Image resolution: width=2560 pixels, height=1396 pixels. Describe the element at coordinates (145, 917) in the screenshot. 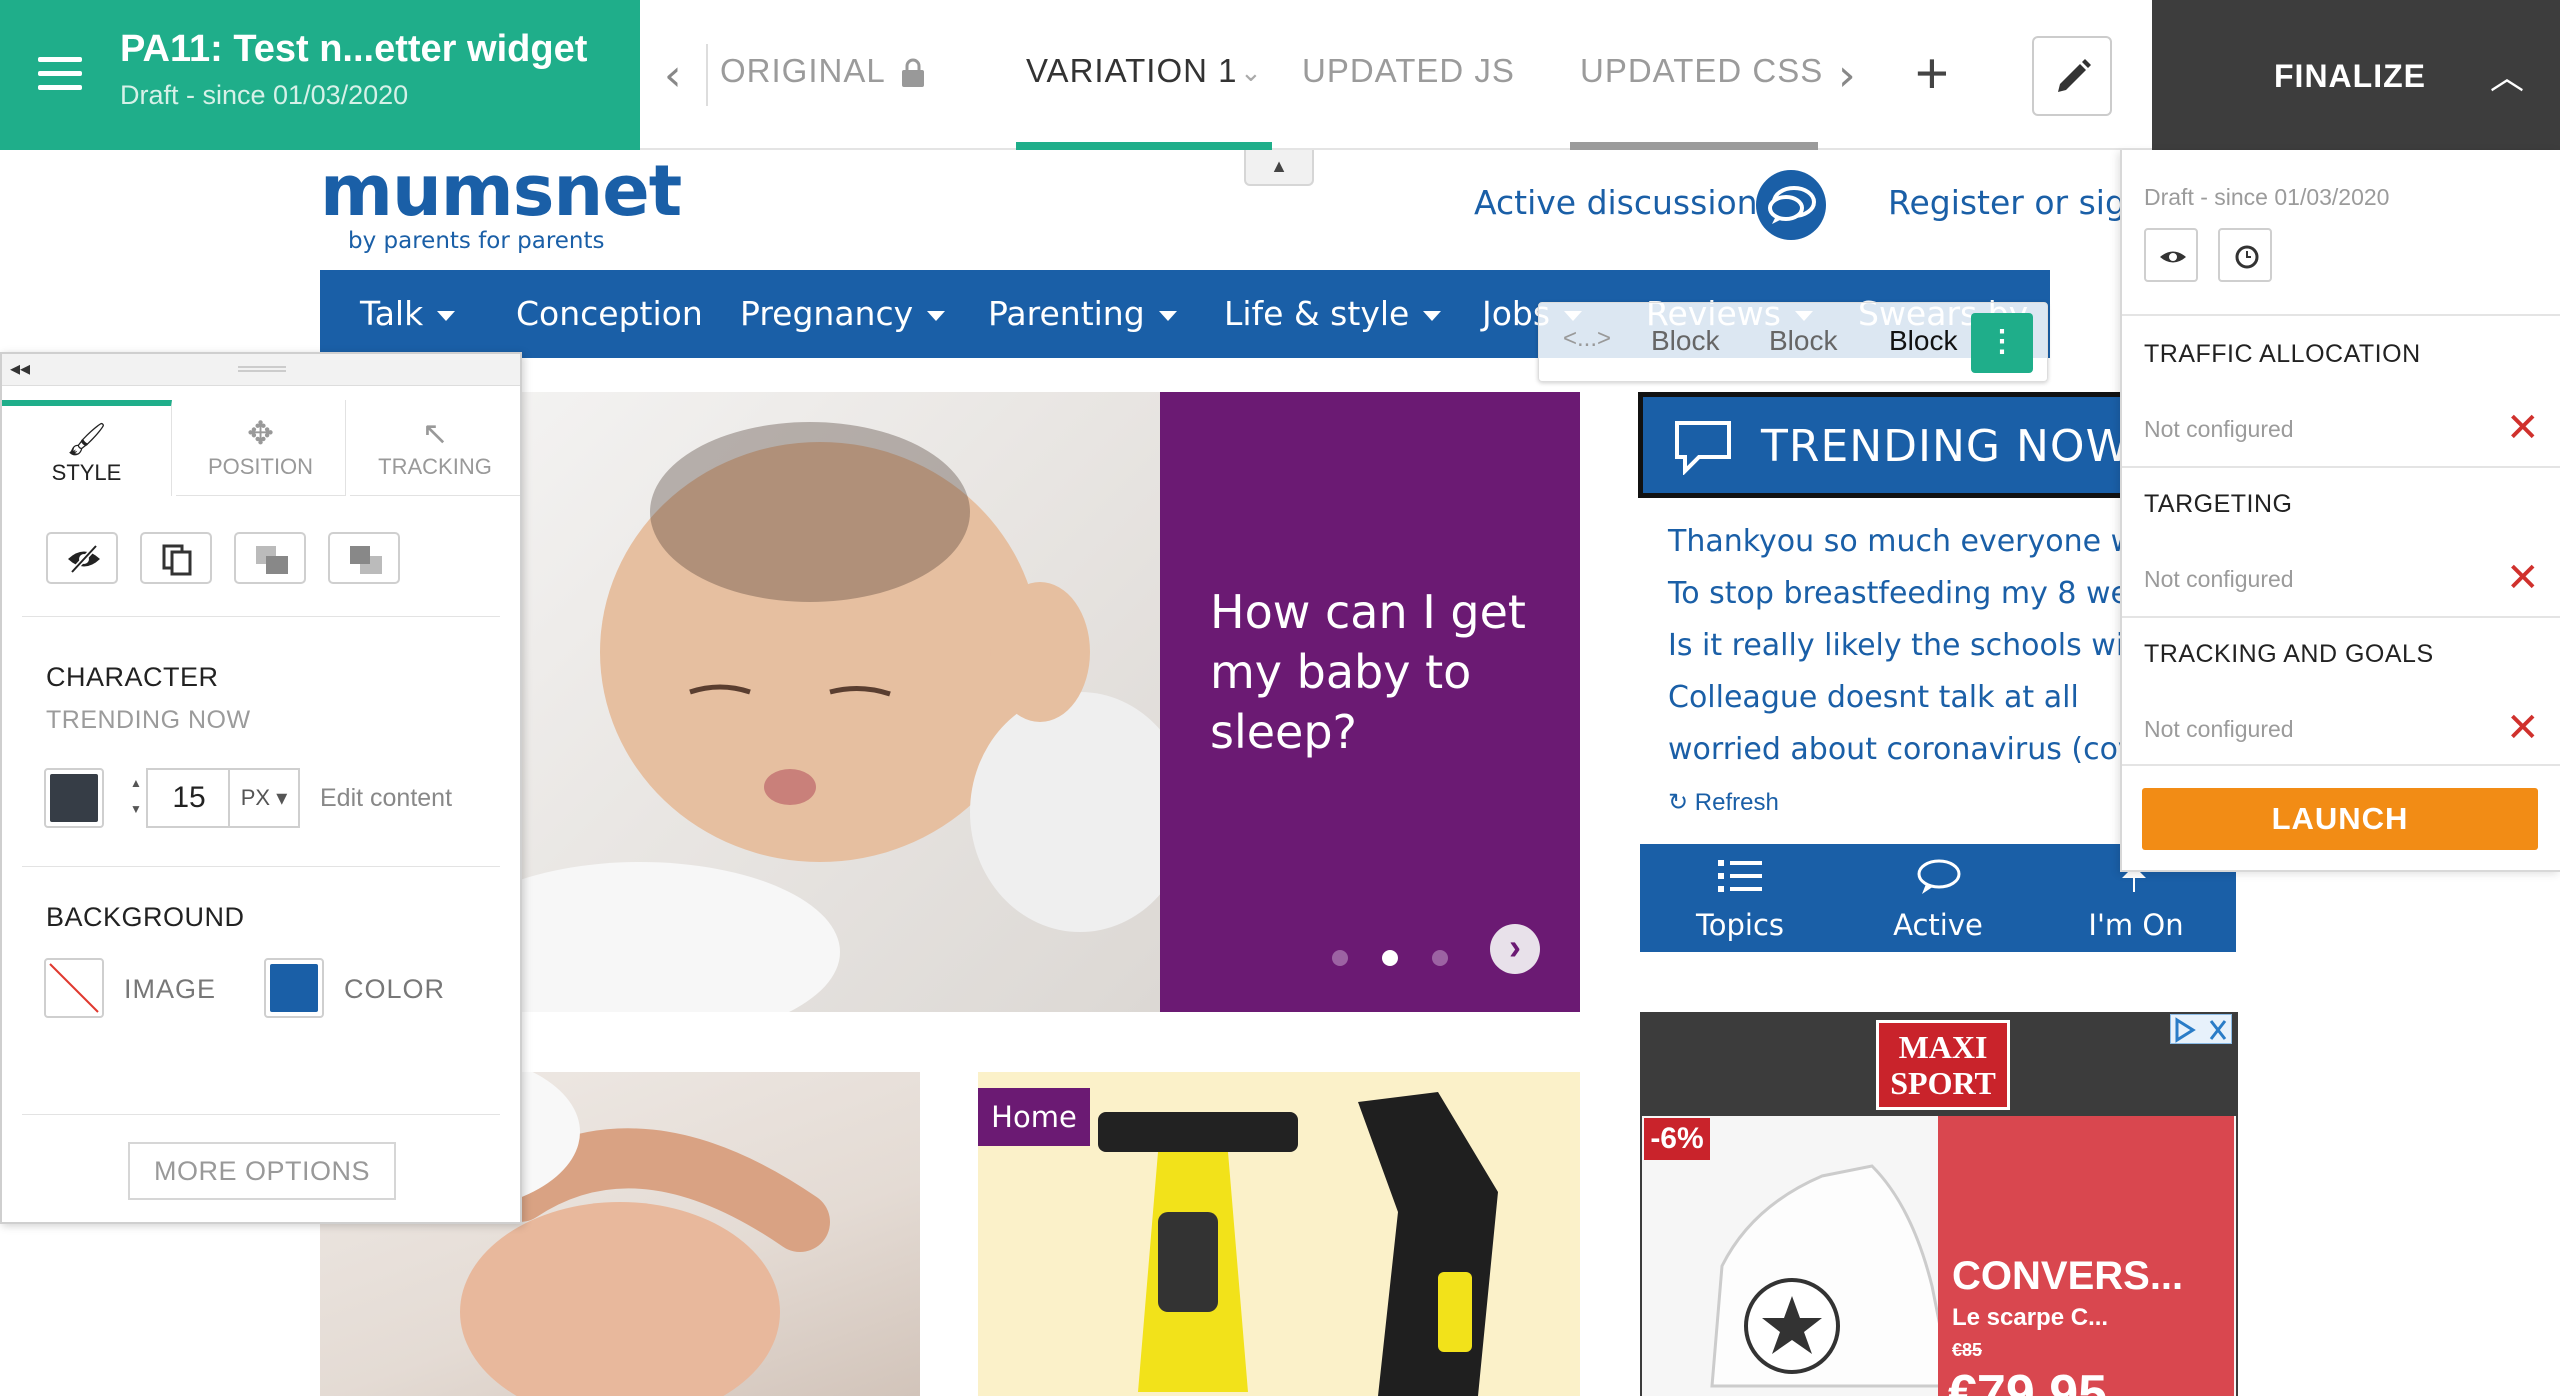

I see `background-label: BACKGROUND` at that location.